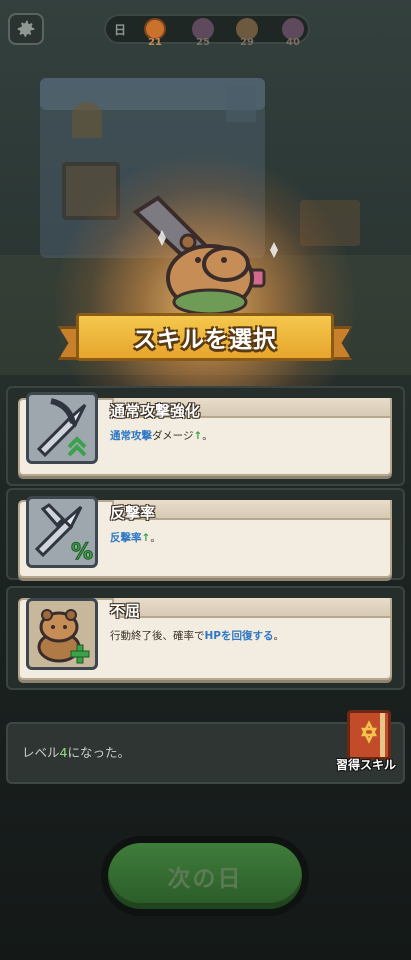 The width and height of the screenshot is (411, 960). I want to click on skill-desc-highlight: 反撃率, so click(126, 538).